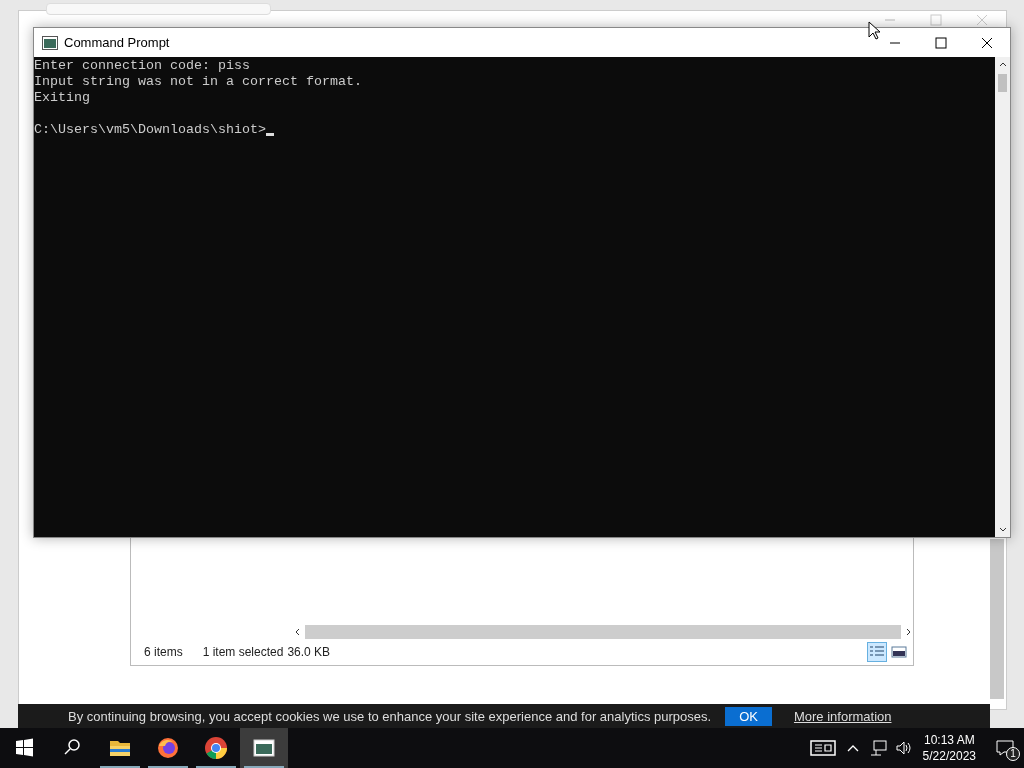  What do you see at coordinates (1002, 297) in the screenshot?
I see `vertical-scrollbar` at bounding box center [1002, 297].